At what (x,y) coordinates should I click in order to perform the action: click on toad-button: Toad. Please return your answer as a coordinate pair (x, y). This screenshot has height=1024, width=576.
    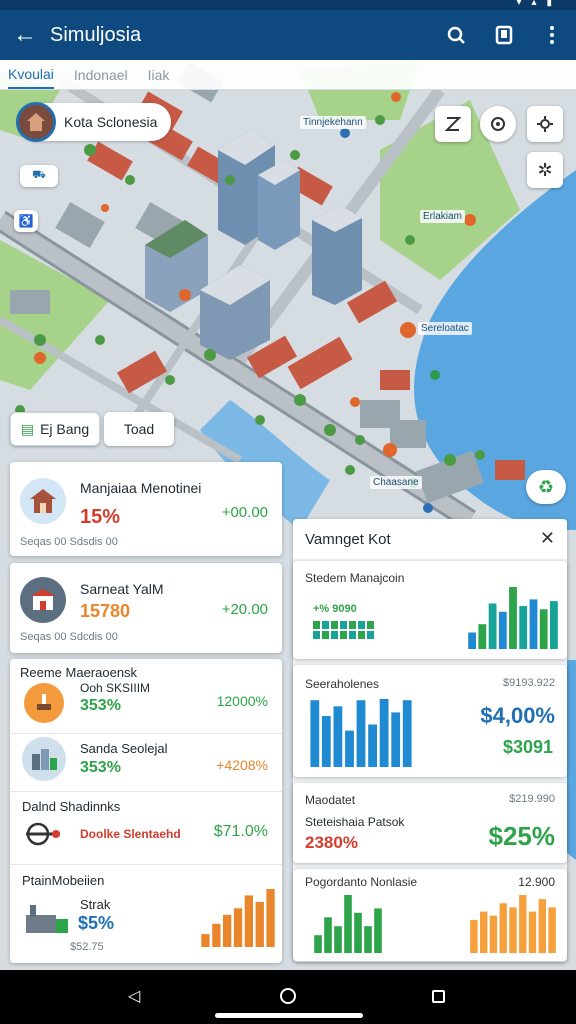
    Looking at the image, I should click on (139, 429).